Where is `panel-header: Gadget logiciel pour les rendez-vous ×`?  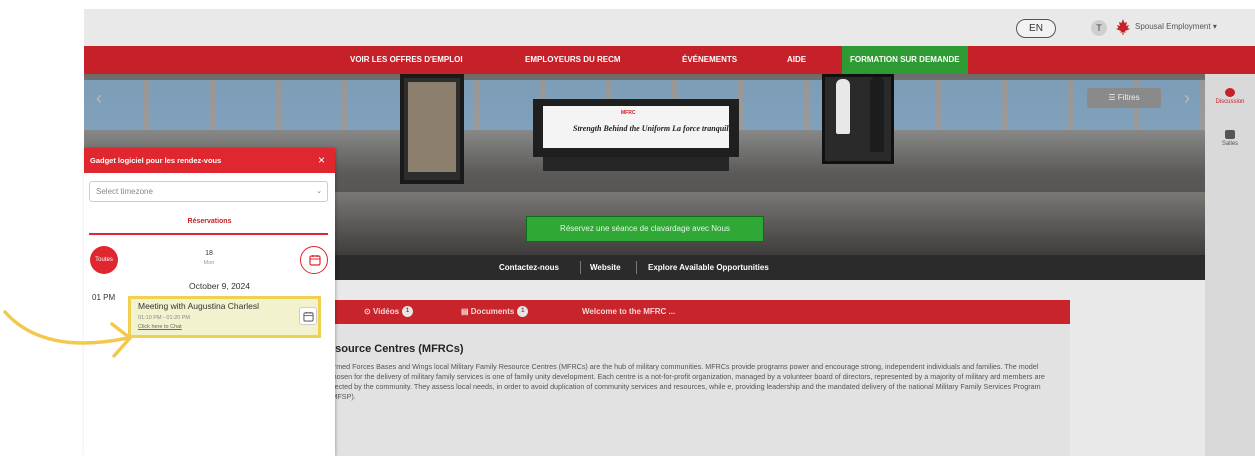
panel-header: Gadget logiciel pour les rendez-vous × is located at coordinates (209, 160).